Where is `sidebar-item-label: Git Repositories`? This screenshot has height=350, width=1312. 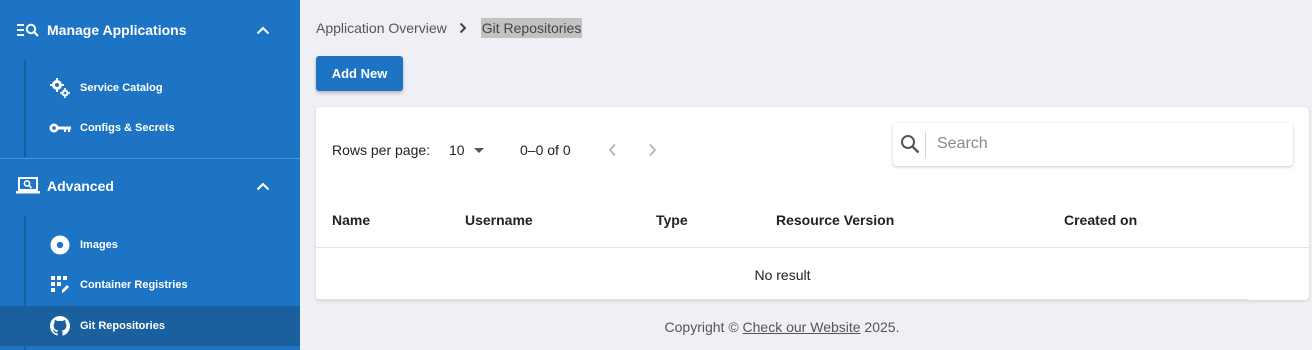
sidebar-item-label: Git Repositories is located at coordinates (122, 326).